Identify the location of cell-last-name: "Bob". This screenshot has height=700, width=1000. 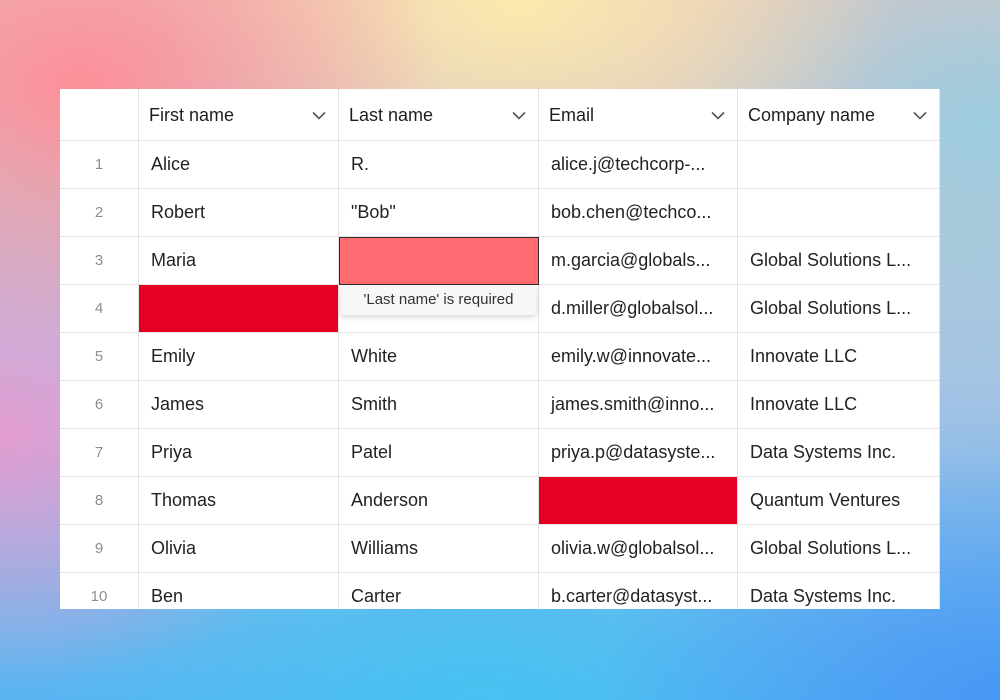
(439, 213).